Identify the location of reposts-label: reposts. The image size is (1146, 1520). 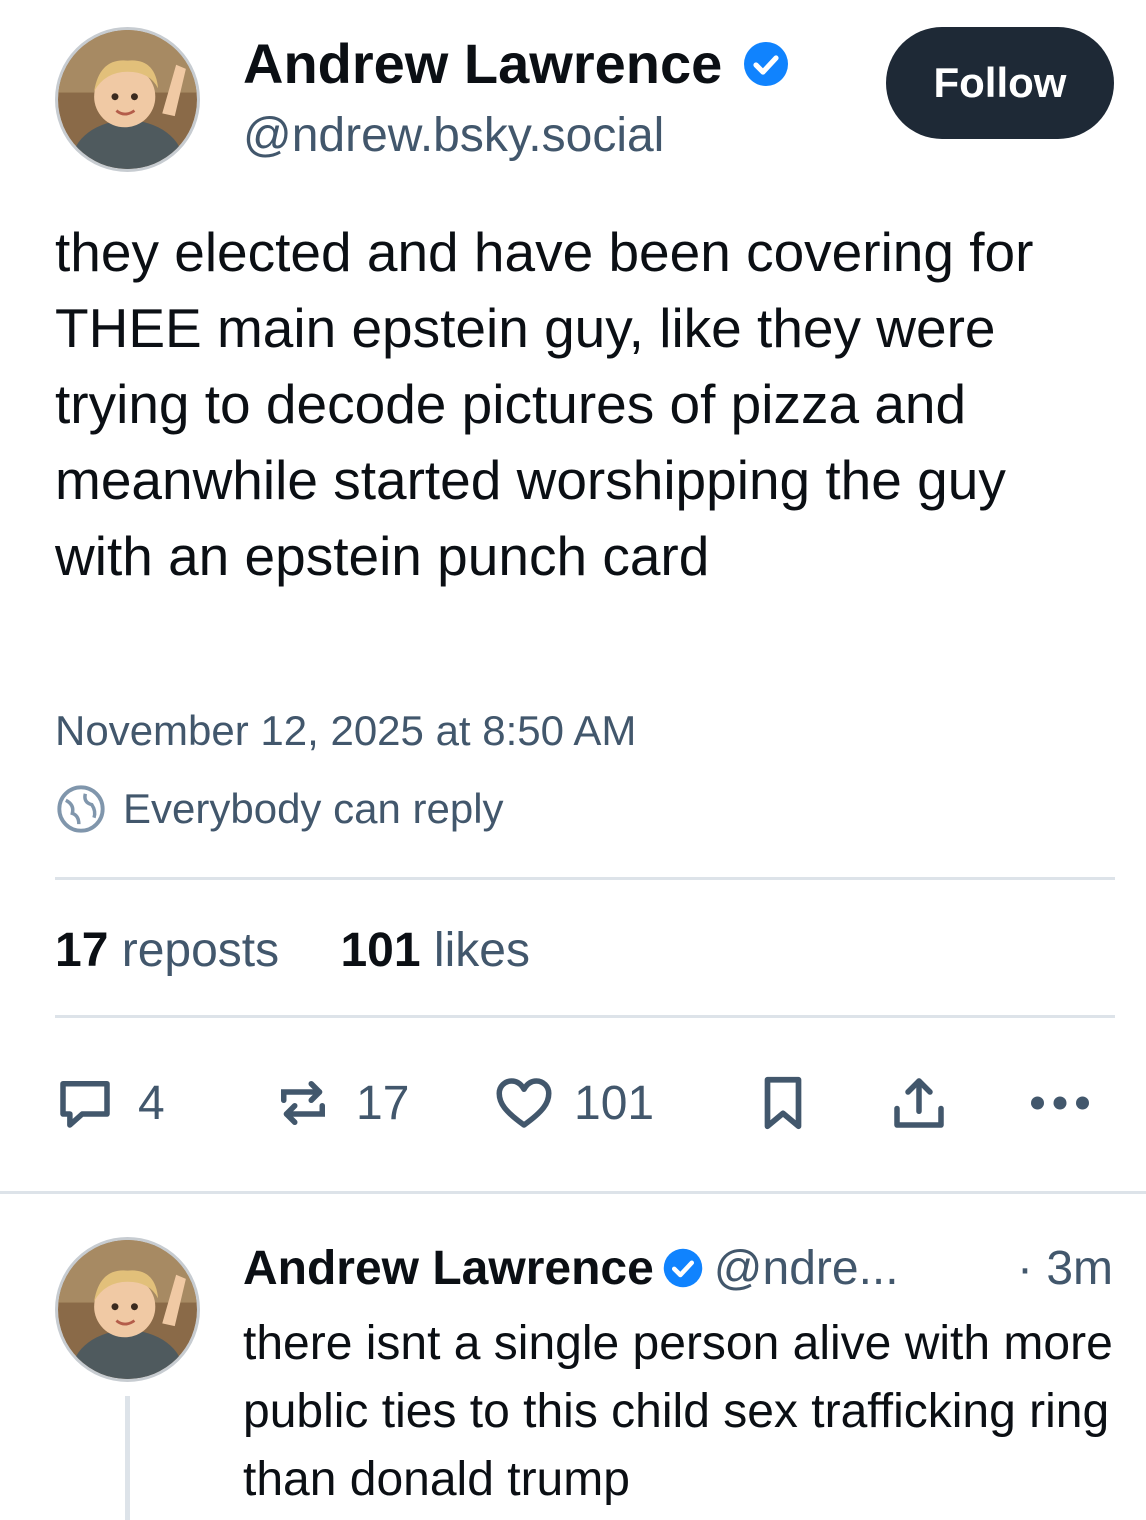
(200, 950).